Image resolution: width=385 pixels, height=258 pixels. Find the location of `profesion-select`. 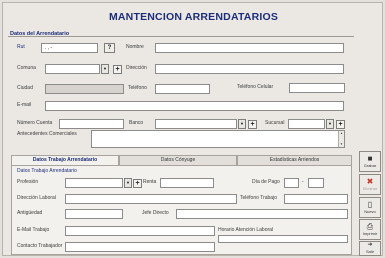

profesion-select is located at coordinates (94, 183).